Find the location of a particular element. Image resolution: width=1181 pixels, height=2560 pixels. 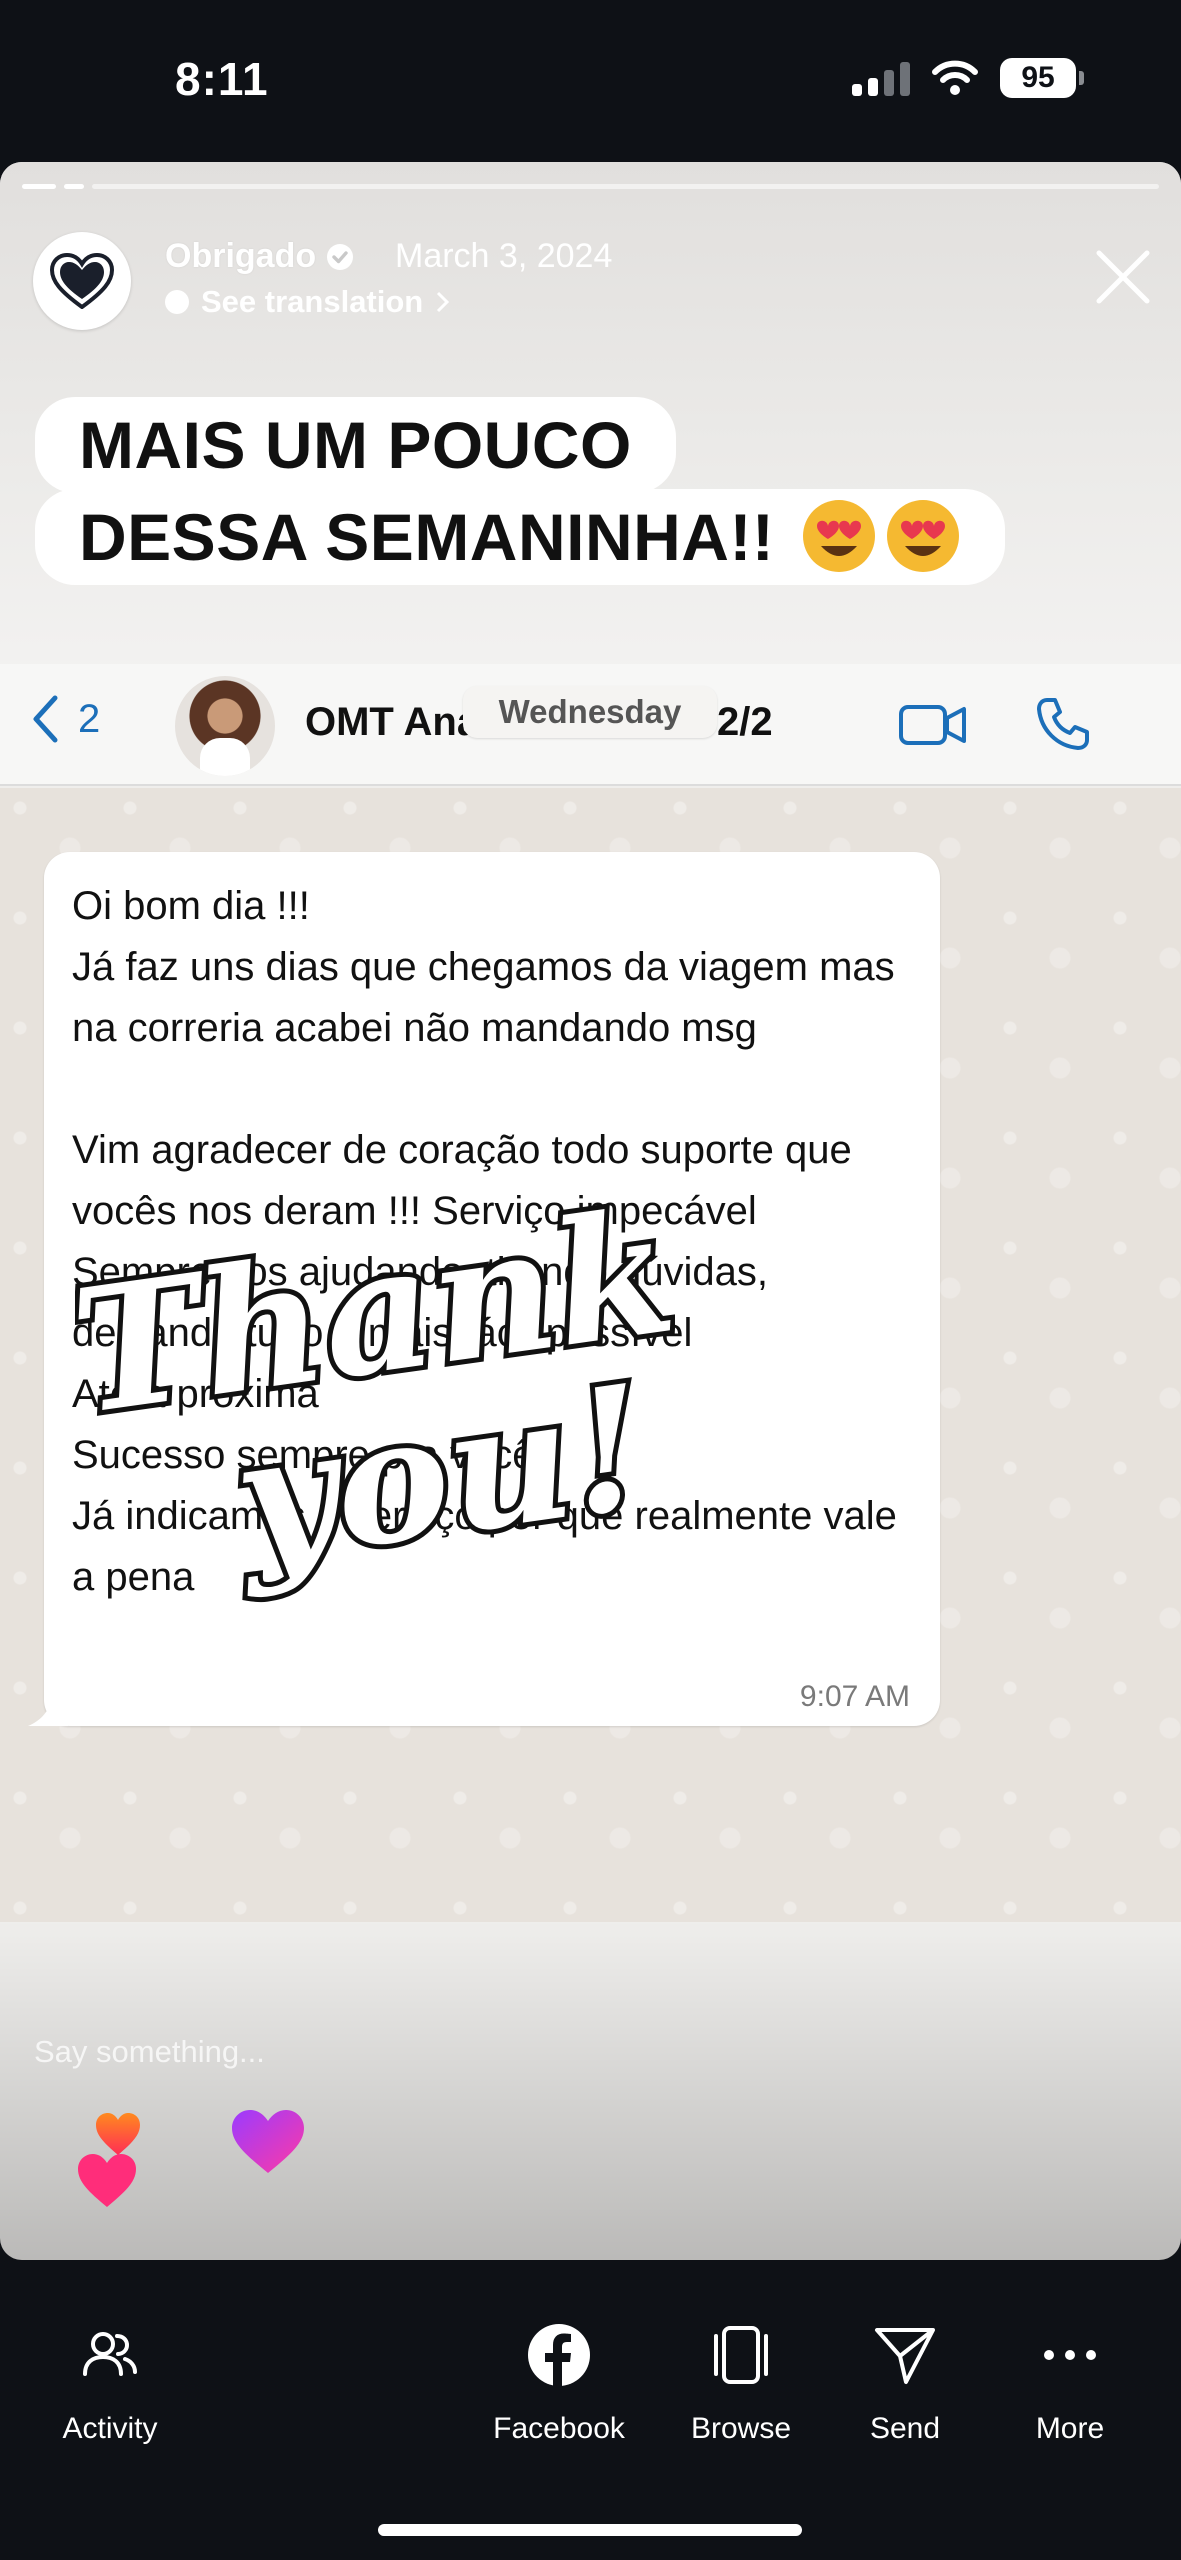

headline-line-1-text: MAIS UM POUCO is located at coordinates (355, 445).